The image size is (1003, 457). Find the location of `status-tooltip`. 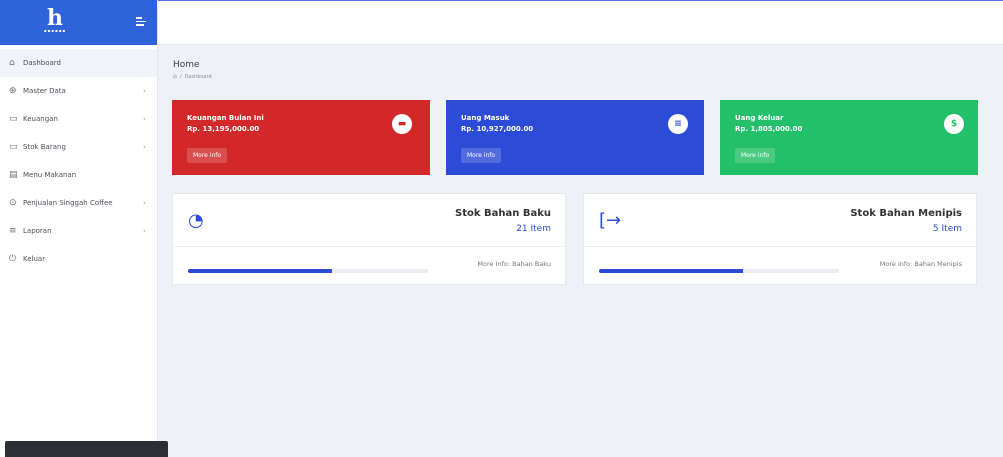

status-tooltip is located at coordinates (86, 449).